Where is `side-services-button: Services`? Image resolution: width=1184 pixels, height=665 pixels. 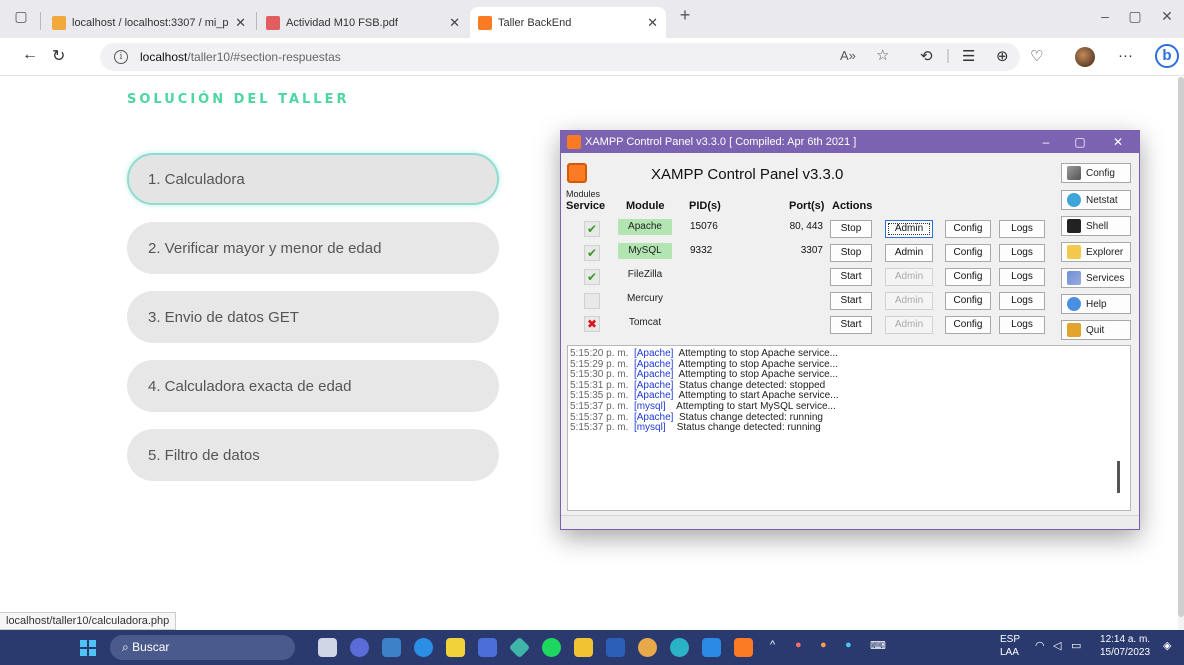
side-services-button: Services is located at coordinates (1096, 278).